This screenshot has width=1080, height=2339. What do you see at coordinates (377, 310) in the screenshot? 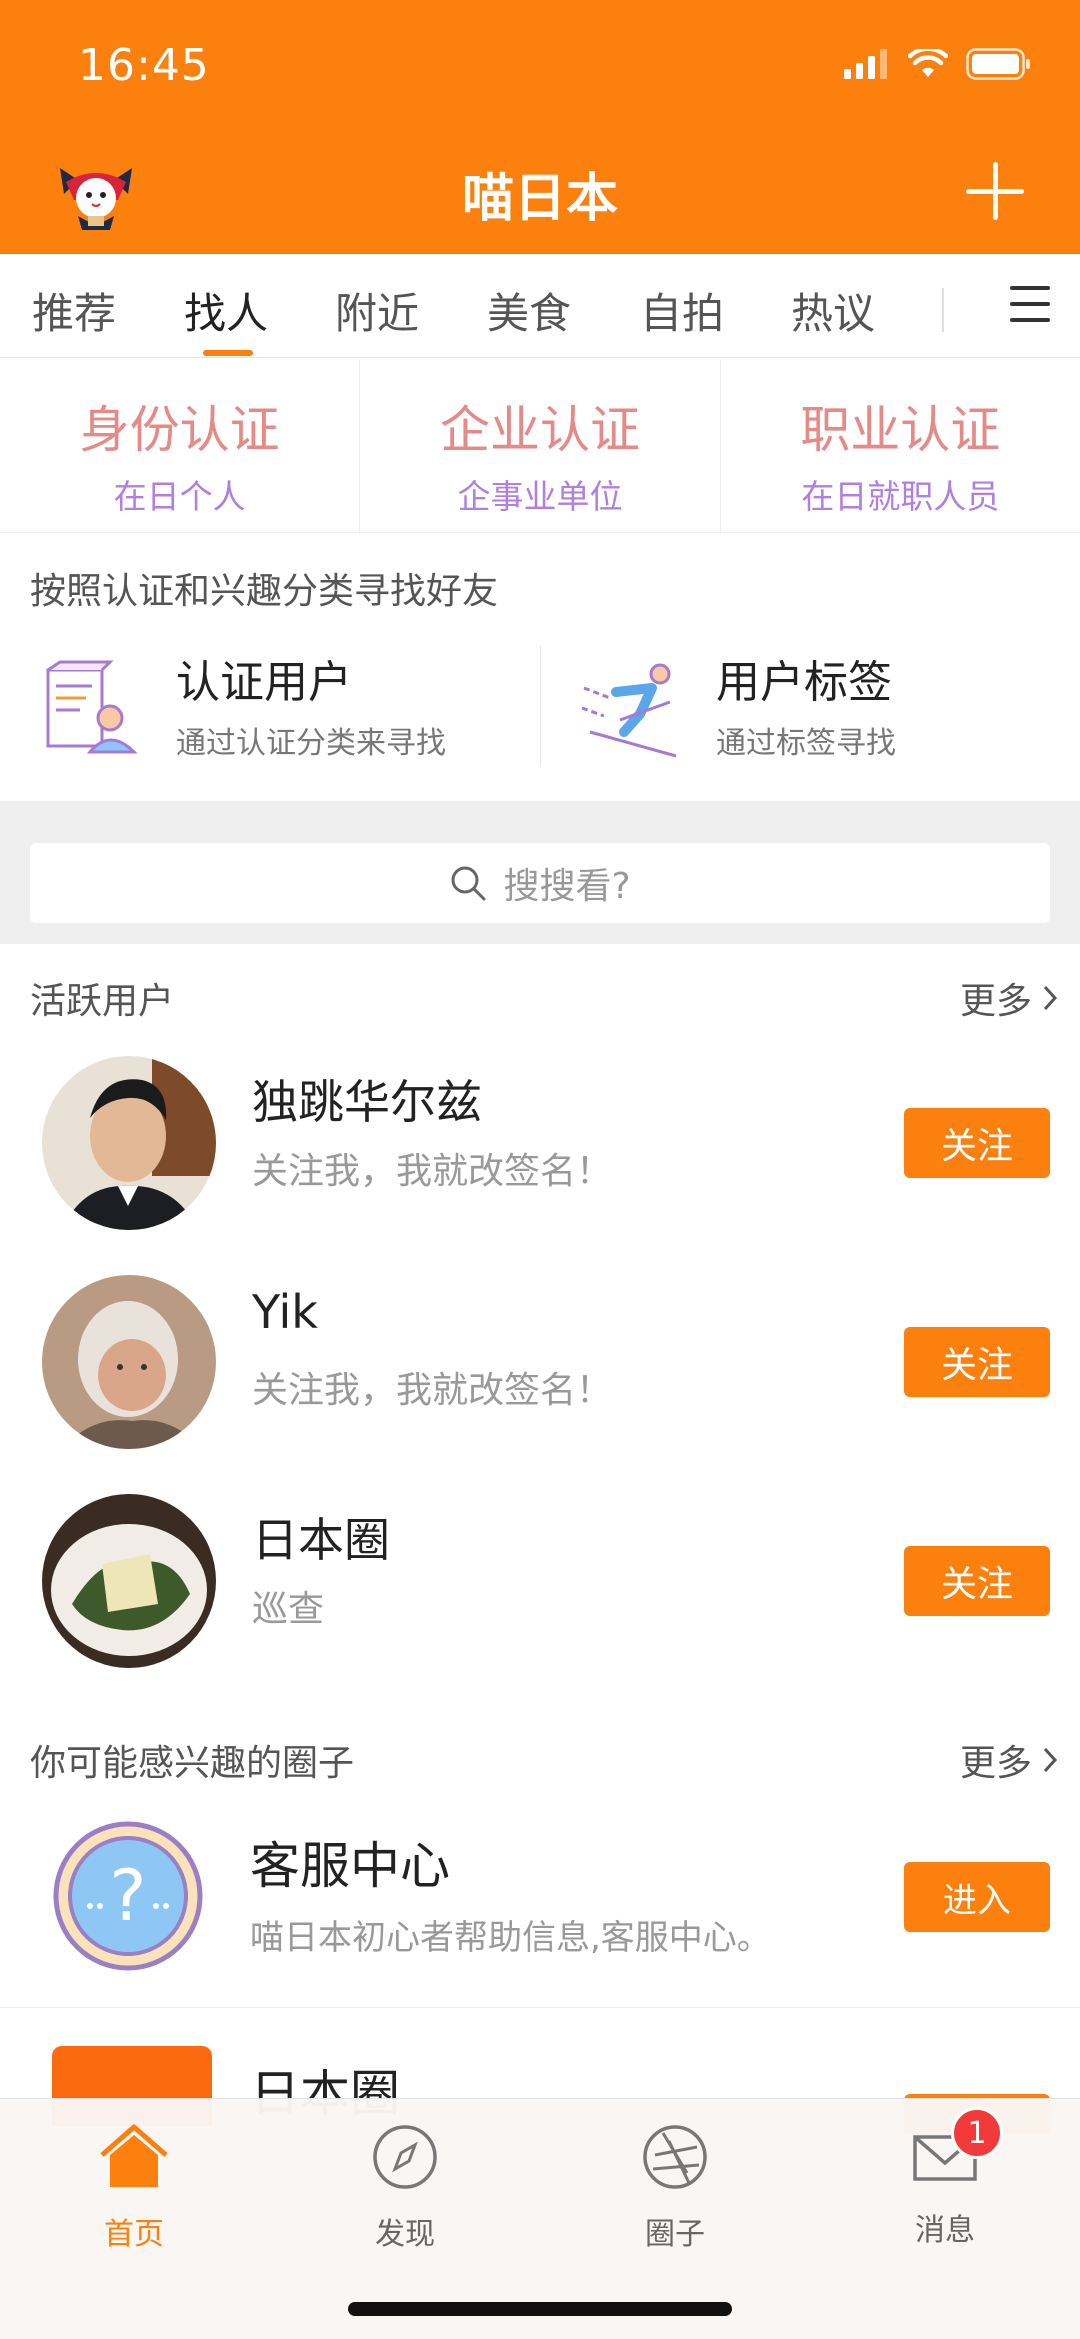
I see `tab-nearby: 附近` at bounding box center [377, 310].